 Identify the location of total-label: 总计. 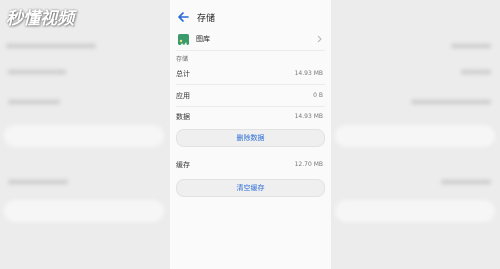
(183, 74).